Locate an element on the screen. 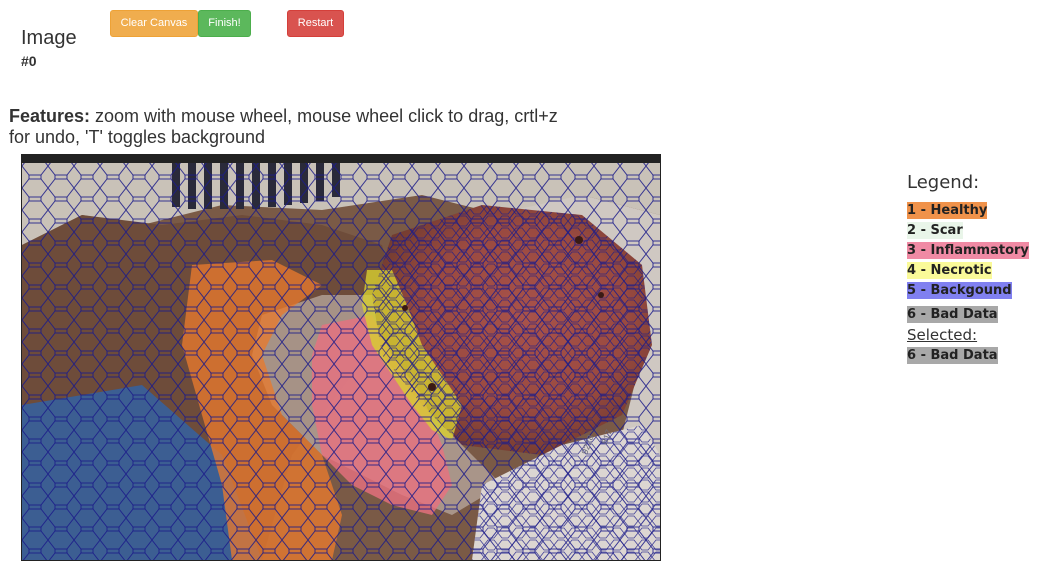  features-heading: Features: is located at coordinates (50, 116).